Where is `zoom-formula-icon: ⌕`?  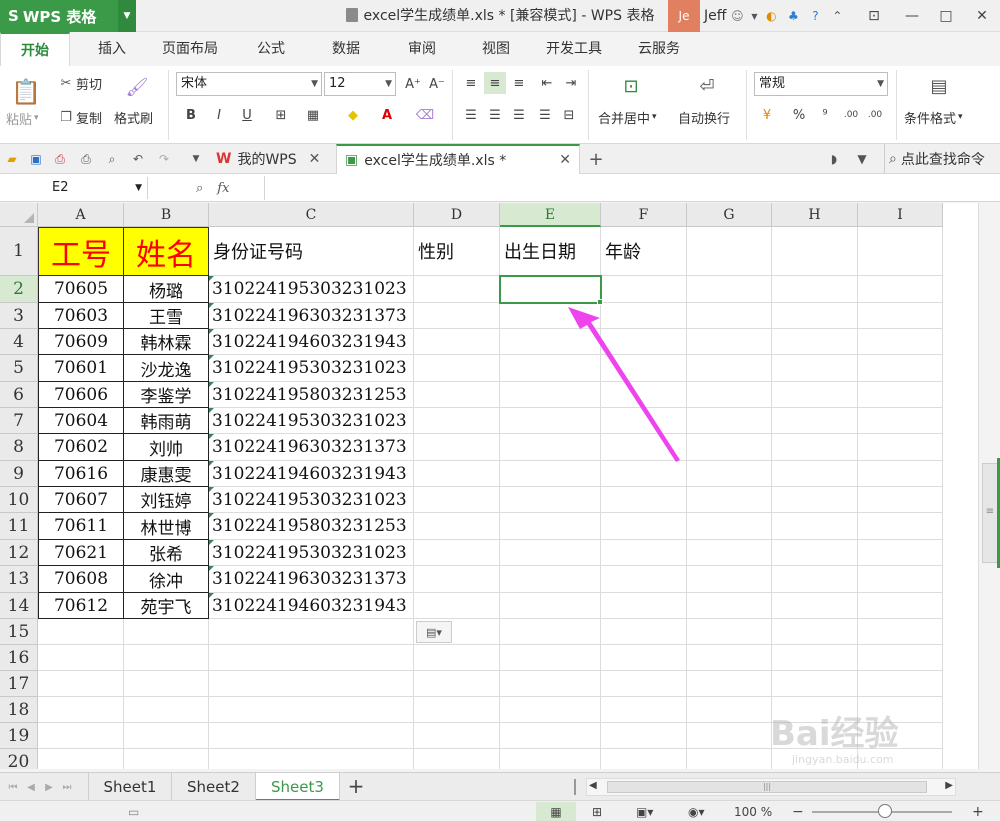 zoom-formula-icon: ⌕ is located at coordinates (199, 188).